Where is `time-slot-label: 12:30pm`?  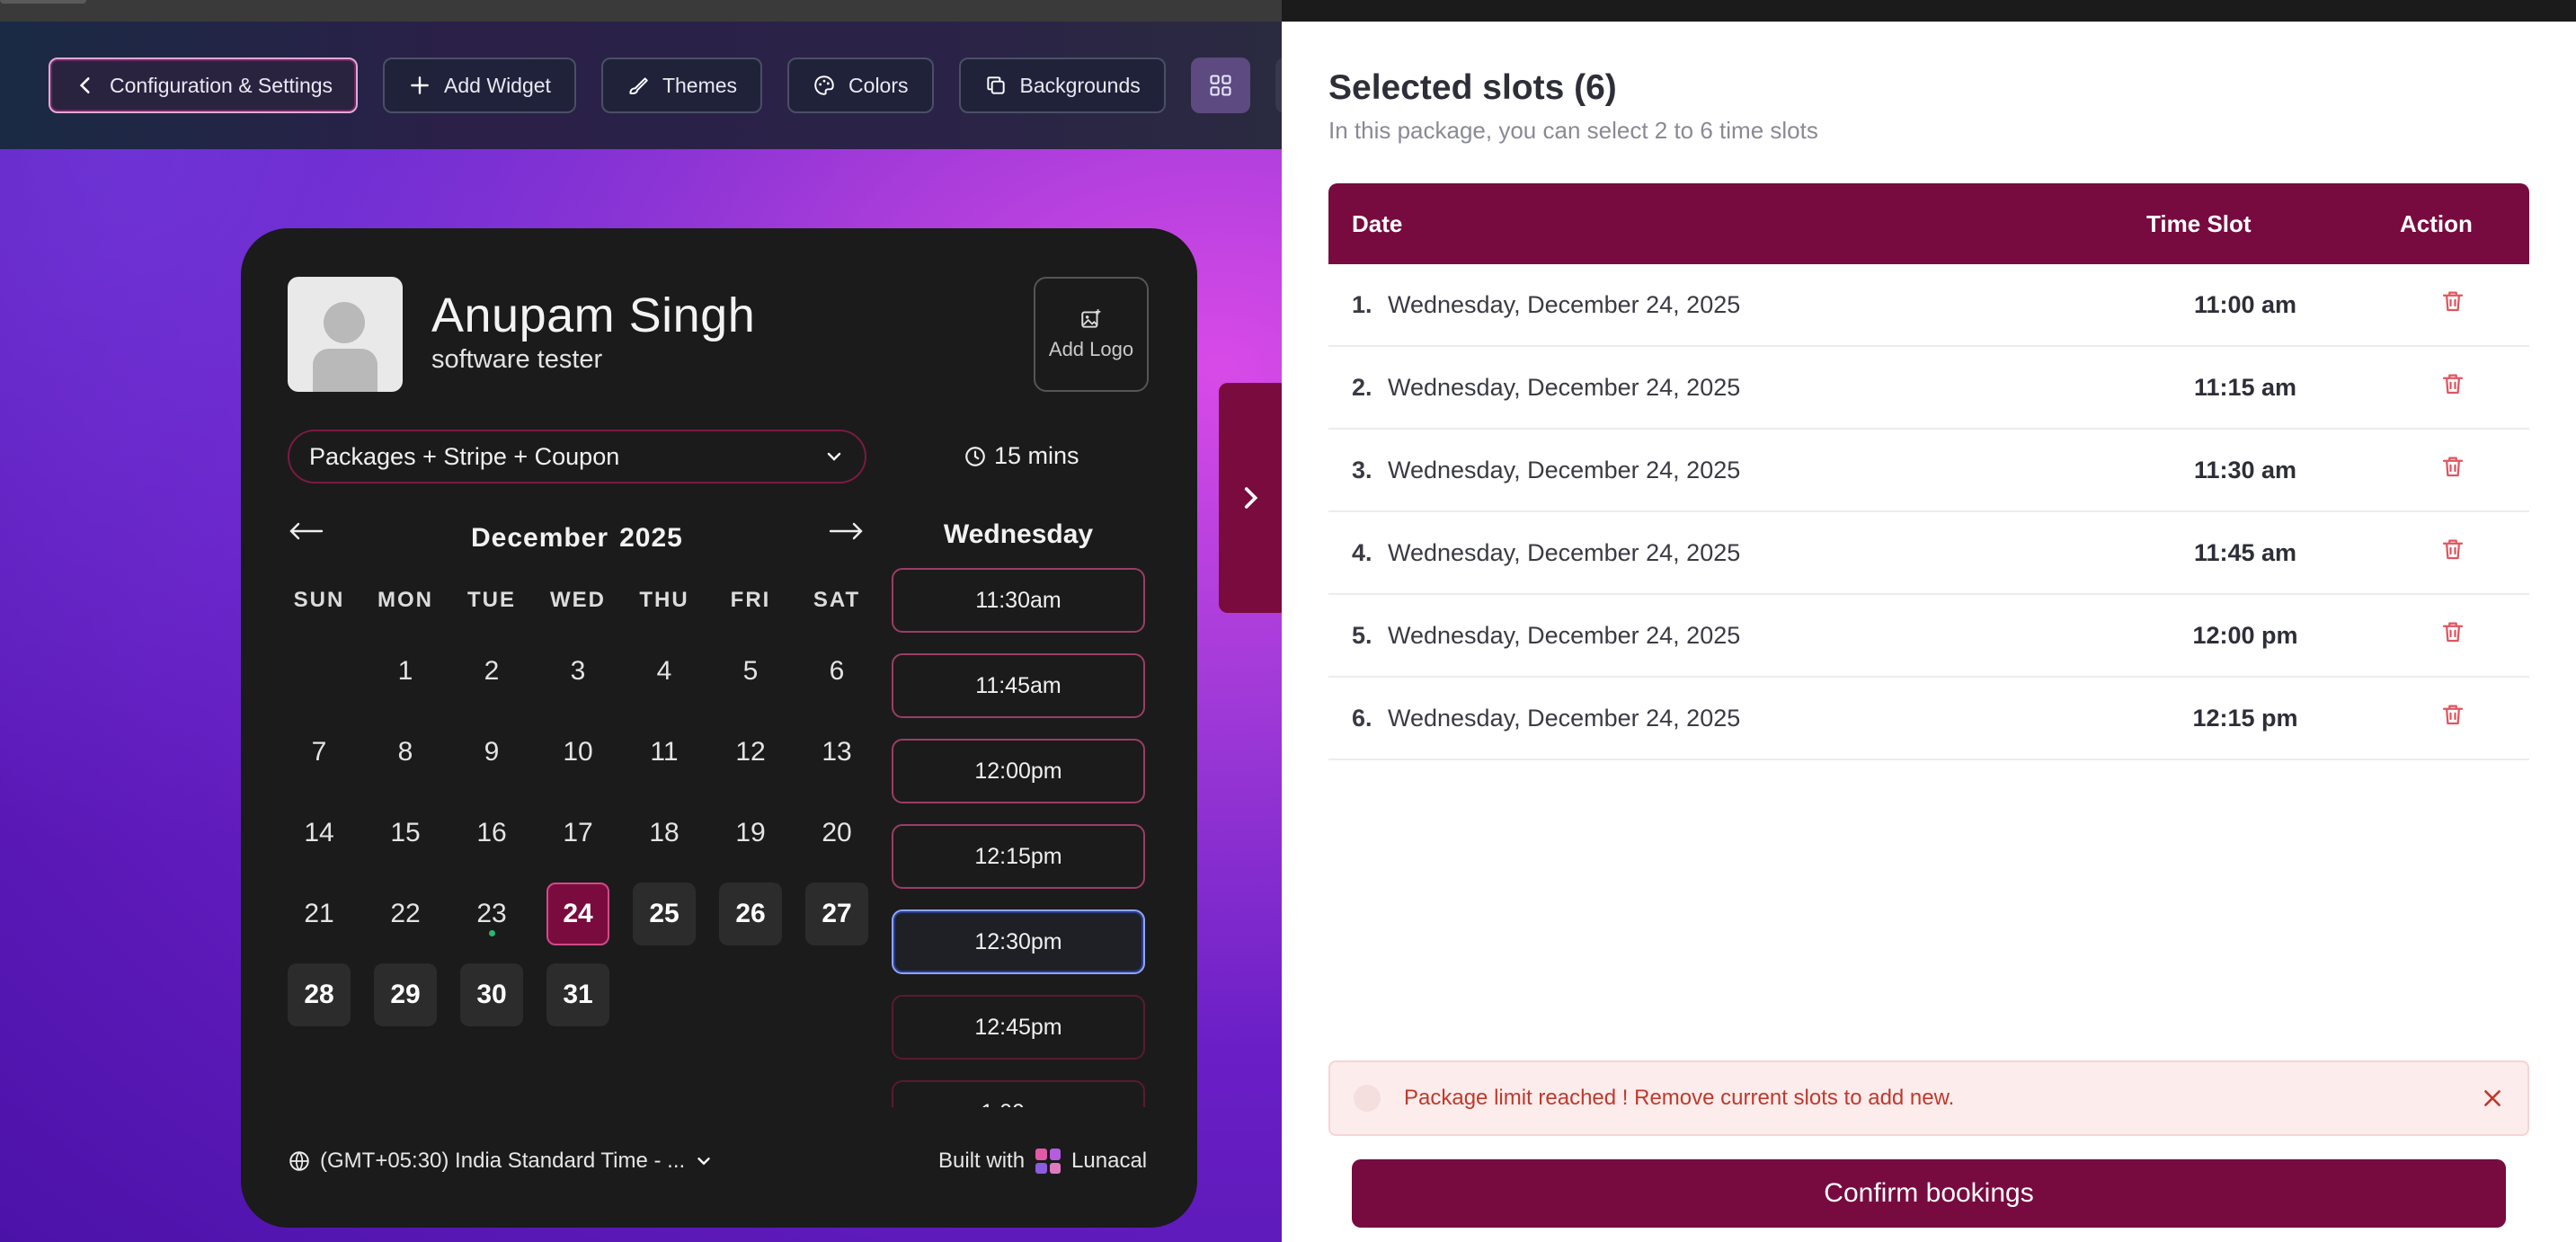
time-slot-label: 12:30pm is located at coordinates (1018, 941).